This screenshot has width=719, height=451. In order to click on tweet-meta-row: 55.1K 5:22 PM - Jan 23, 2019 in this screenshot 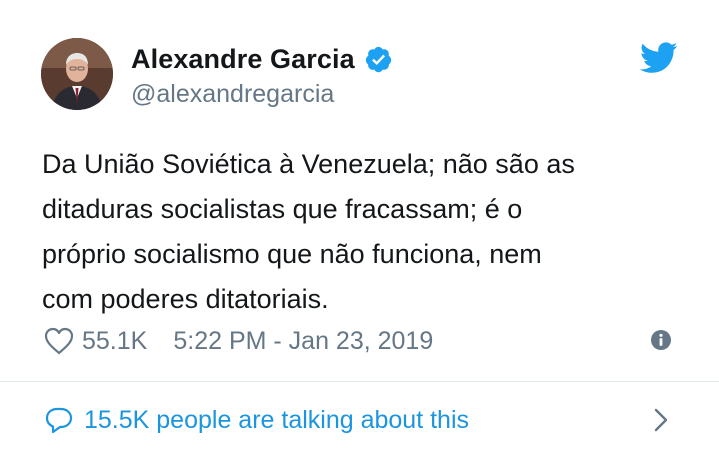, I will do `click(359, 341)`.